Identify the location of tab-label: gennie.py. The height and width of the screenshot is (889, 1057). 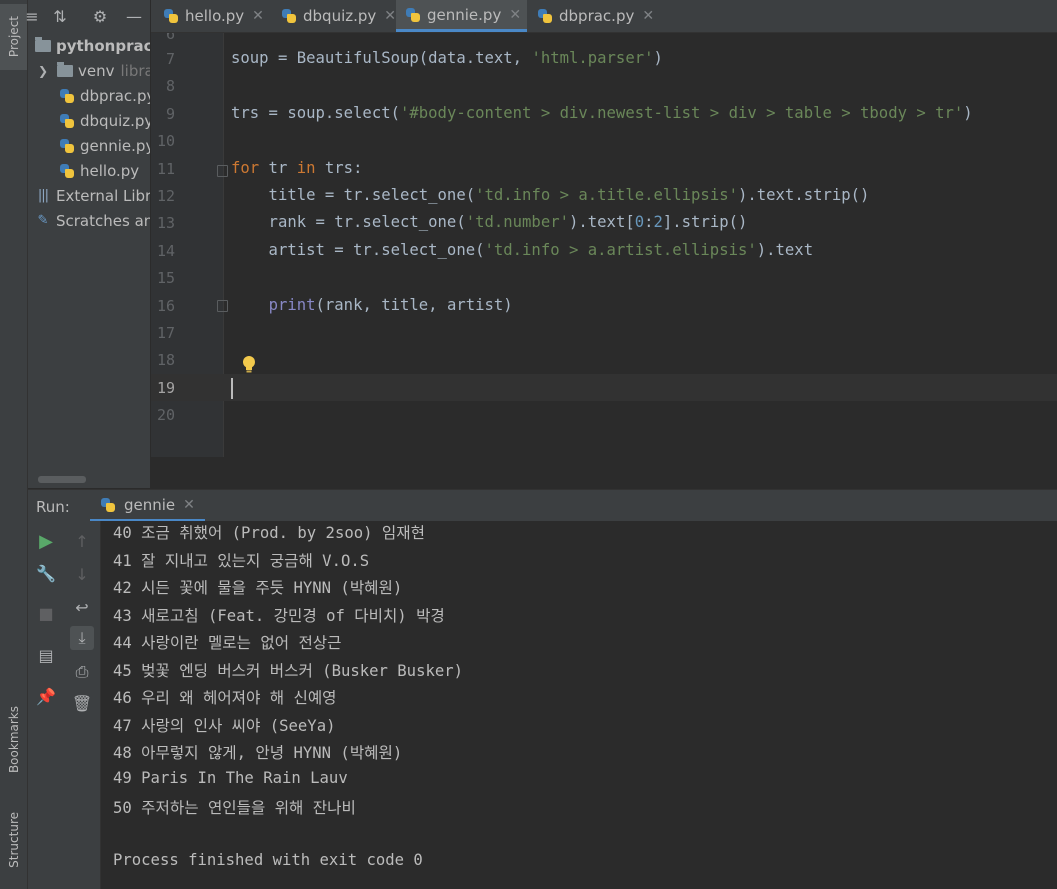
(464, 14).